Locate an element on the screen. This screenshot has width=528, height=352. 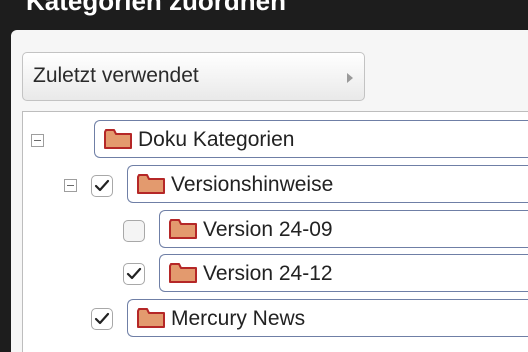
tree-node-label: Version 24-09 is located at coordinates (268, 229).